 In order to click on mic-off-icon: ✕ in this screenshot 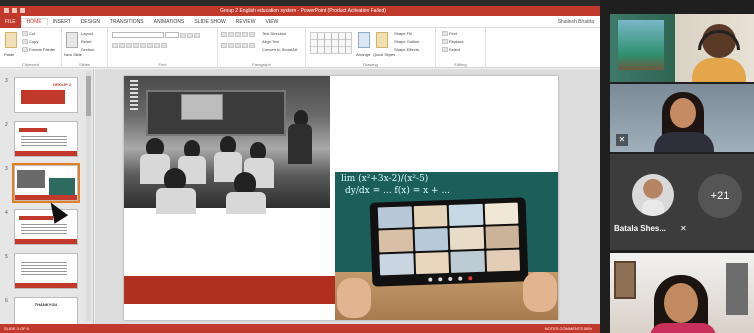, I will do `click(683, 228)`.